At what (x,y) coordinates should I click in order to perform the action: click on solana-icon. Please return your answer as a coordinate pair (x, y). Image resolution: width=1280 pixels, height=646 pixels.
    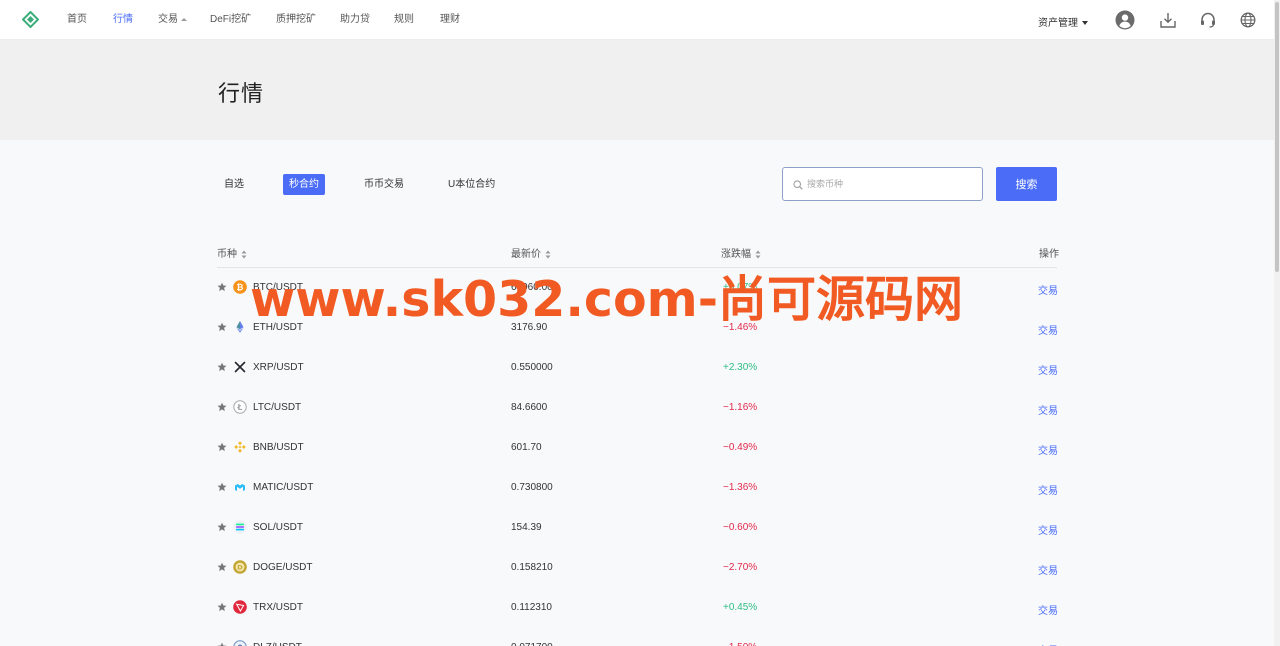
    Looking at the image, I should click on (240, 527).